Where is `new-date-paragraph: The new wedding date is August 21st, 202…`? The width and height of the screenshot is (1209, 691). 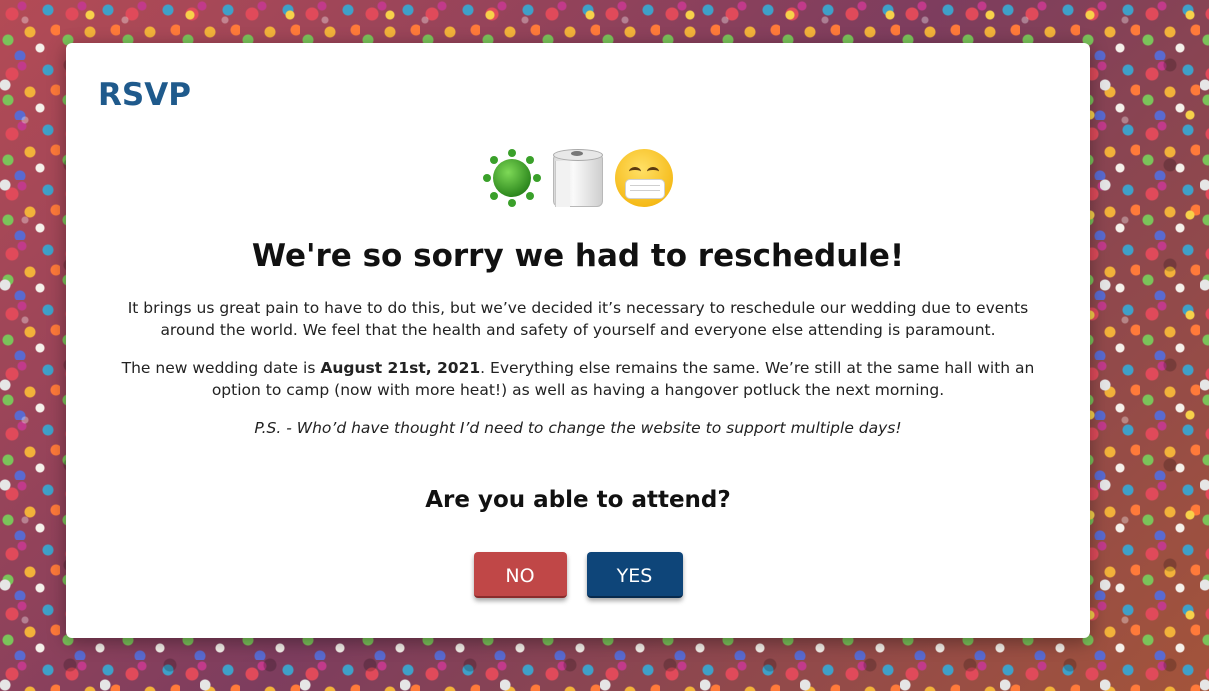
new-date-paragraph: The new wedding date is August 21st, 202… is located at coordinates (578, 379).